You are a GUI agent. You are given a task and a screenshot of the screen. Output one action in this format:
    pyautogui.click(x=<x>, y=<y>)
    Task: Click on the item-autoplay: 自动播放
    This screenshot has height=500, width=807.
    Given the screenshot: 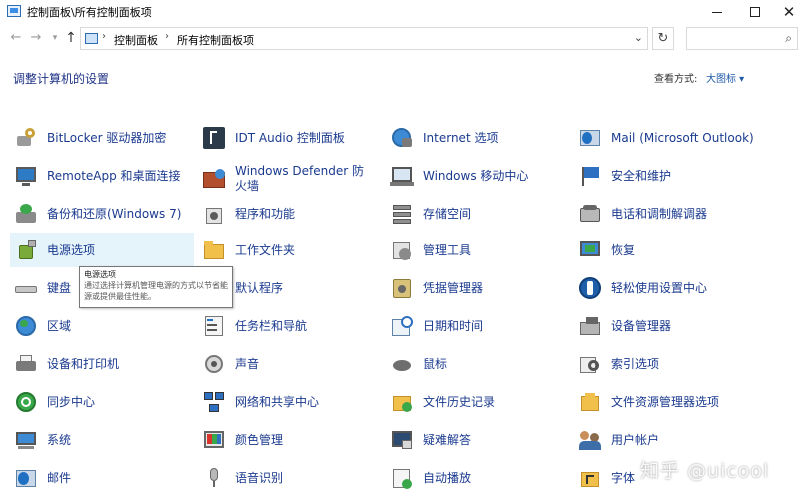 What is the action you would take?
    pyautogui.click(x=480, y=478)
    